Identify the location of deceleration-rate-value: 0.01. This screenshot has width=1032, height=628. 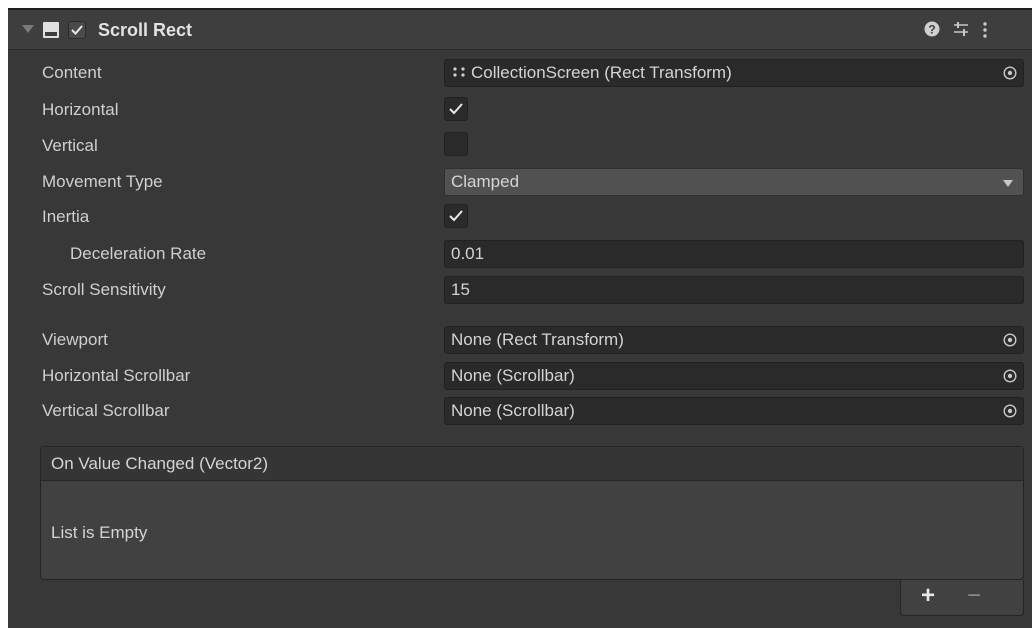
(468, 253).